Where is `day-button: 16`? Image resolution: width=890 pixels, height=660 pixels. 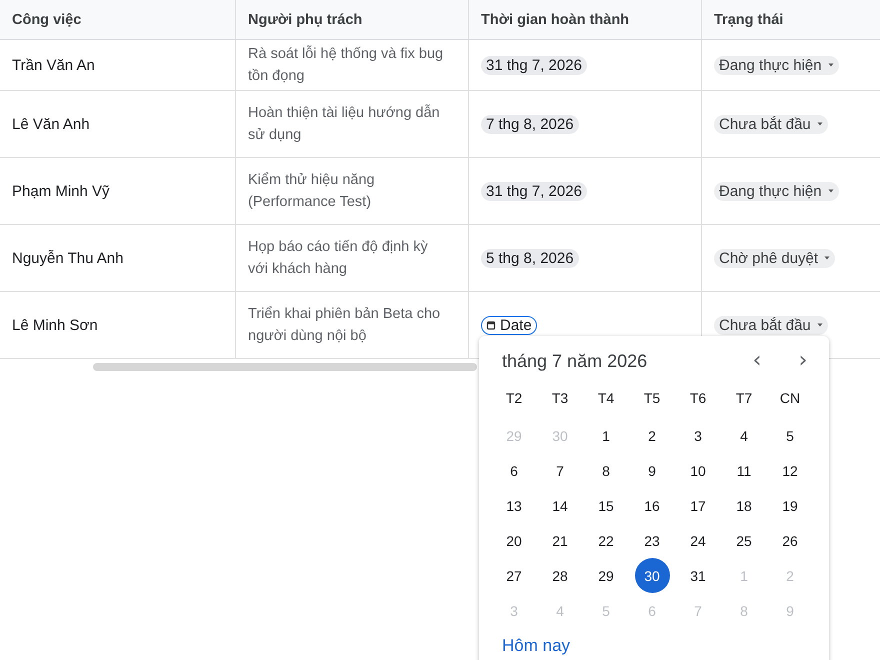 day-button: 16 is located at coordinates (652, 505).